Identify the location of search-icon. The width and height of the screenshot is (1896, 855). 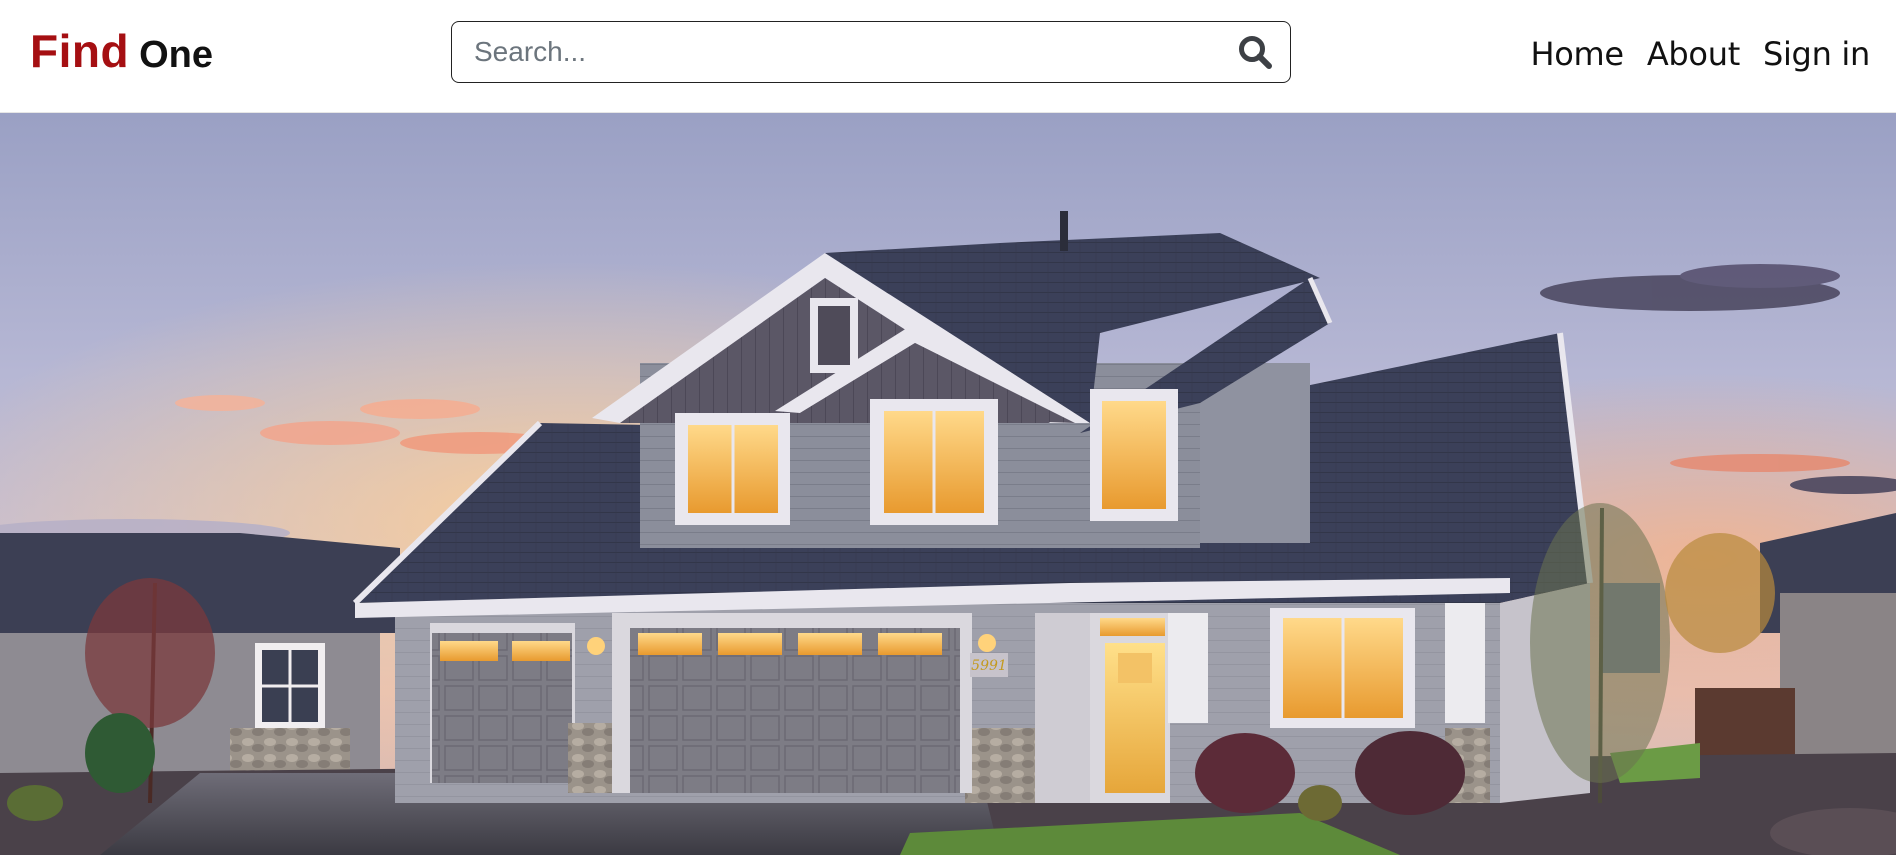
(1255, 52).